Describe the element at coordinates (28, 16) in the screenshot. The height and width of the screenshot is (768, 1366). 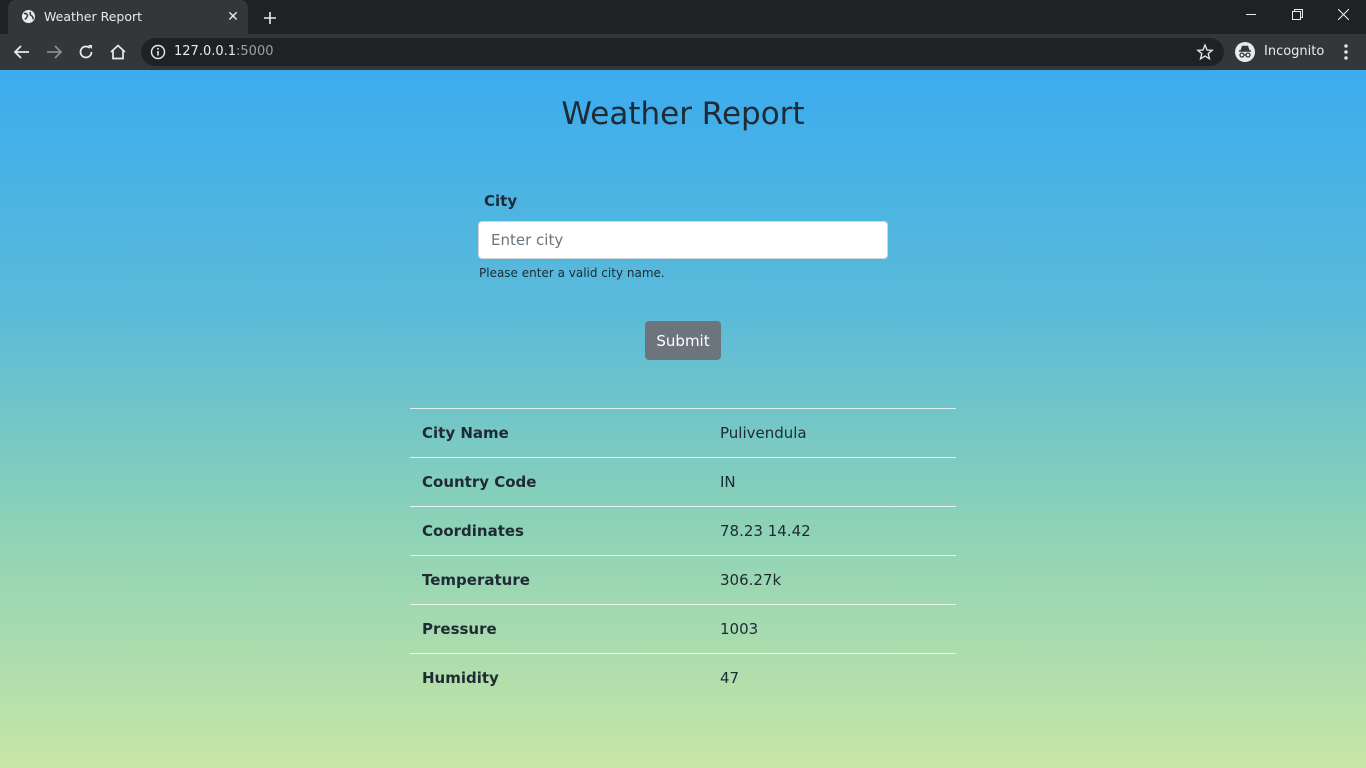
I see `globe-icon` at that location.